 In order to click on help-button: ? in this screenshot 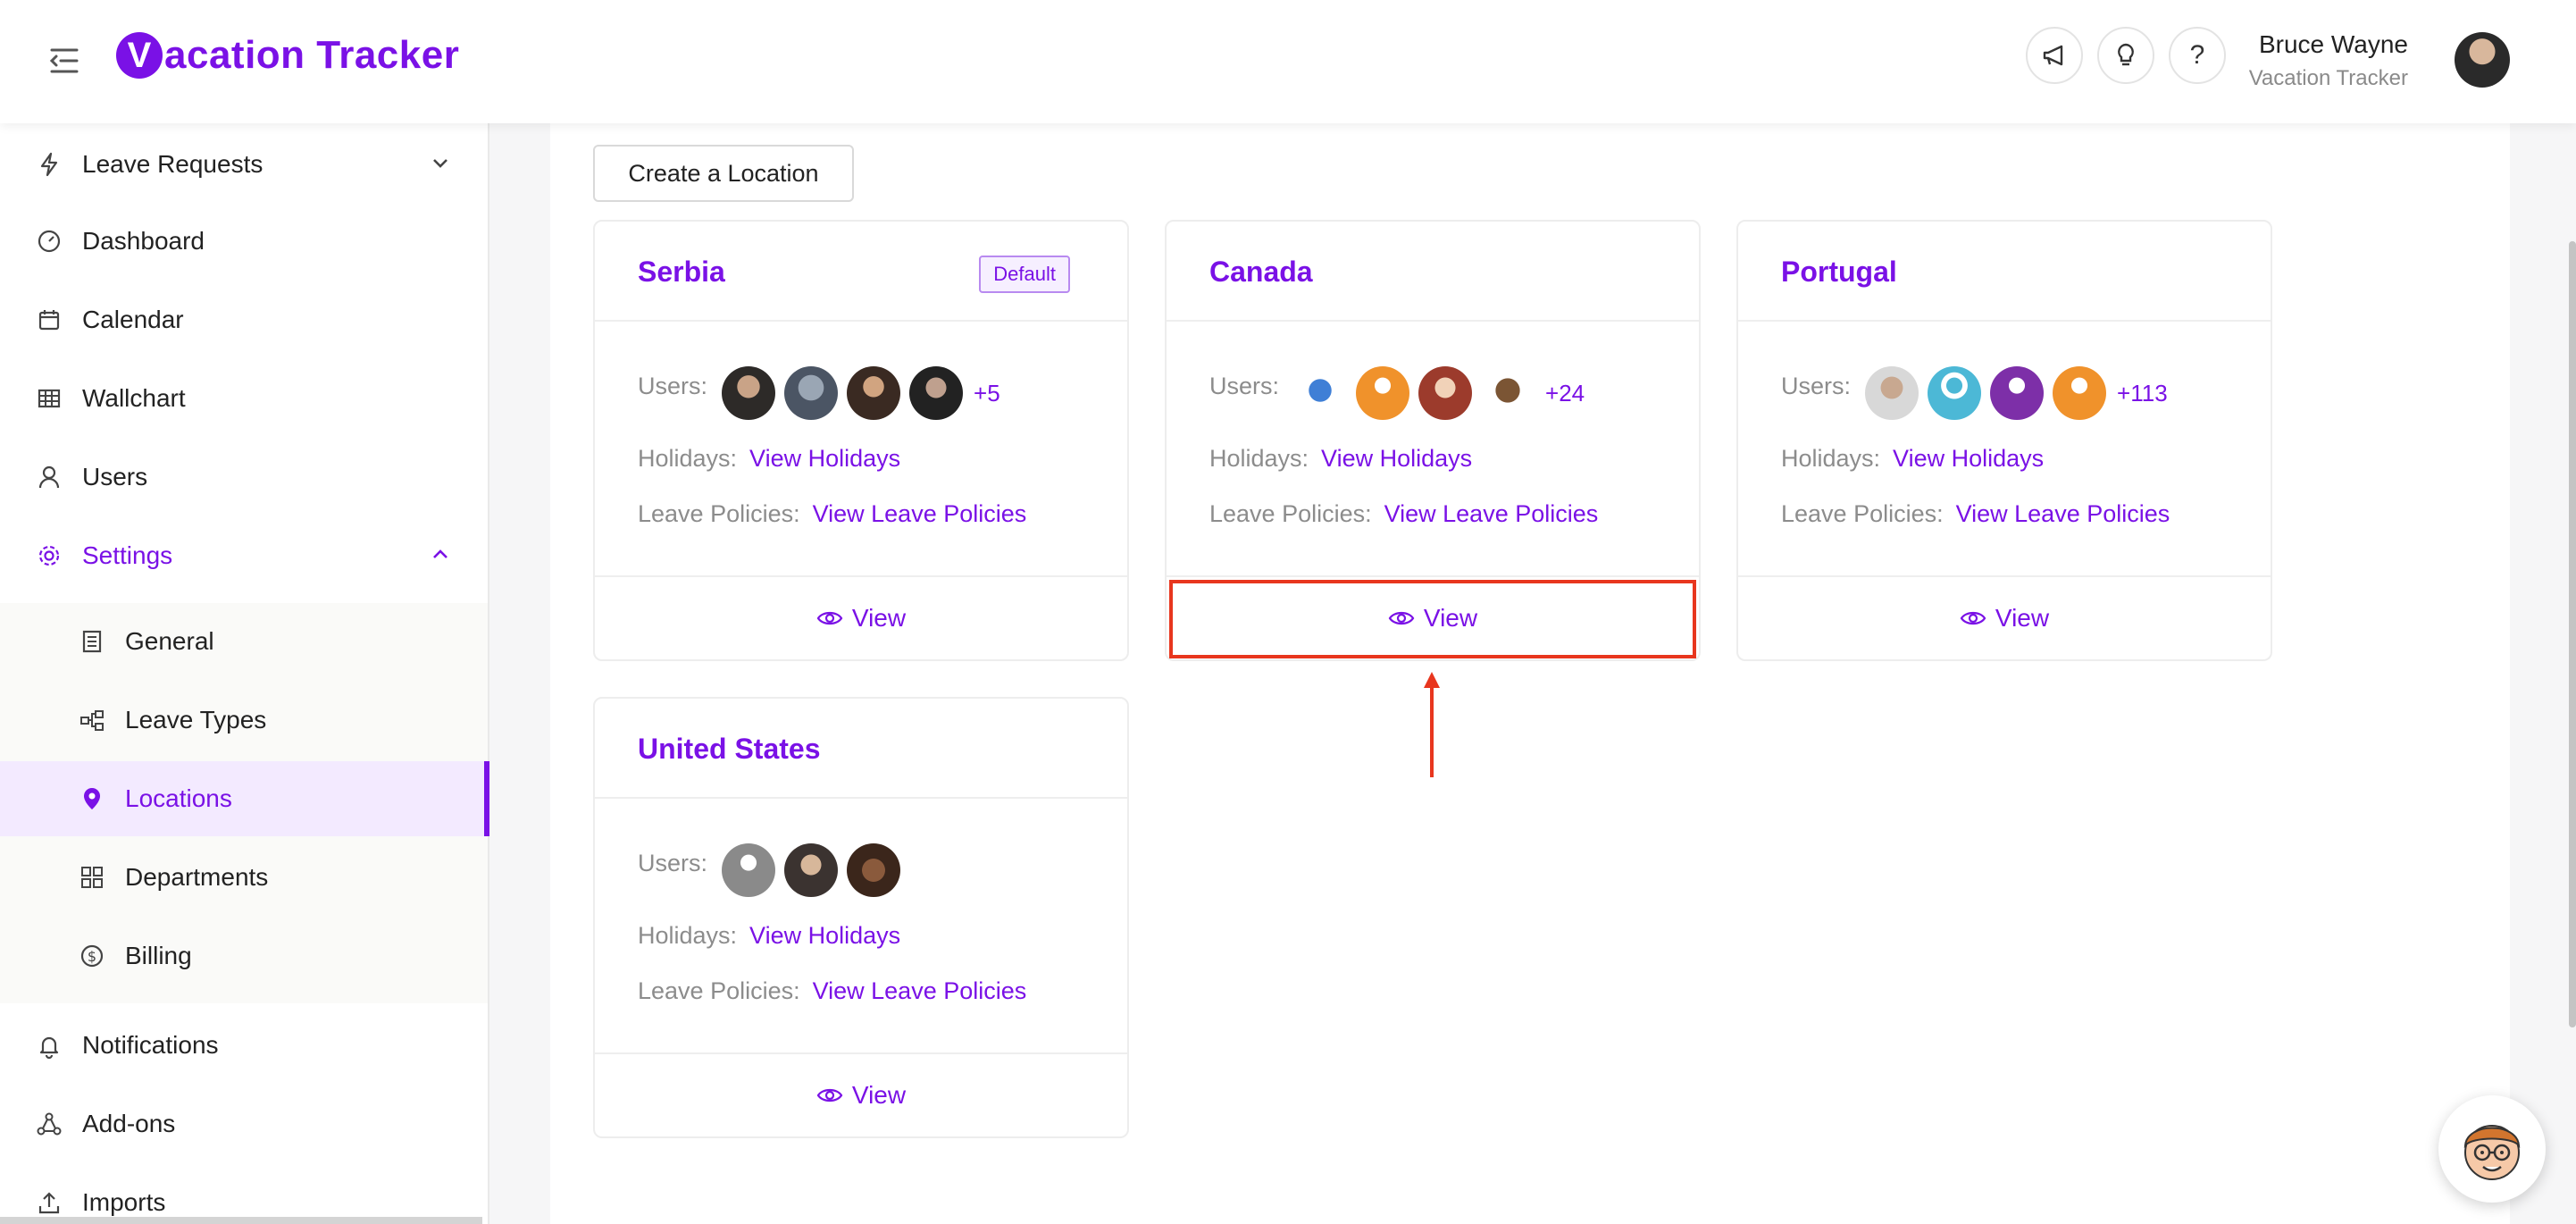, I will do `click(2198, 56)`.